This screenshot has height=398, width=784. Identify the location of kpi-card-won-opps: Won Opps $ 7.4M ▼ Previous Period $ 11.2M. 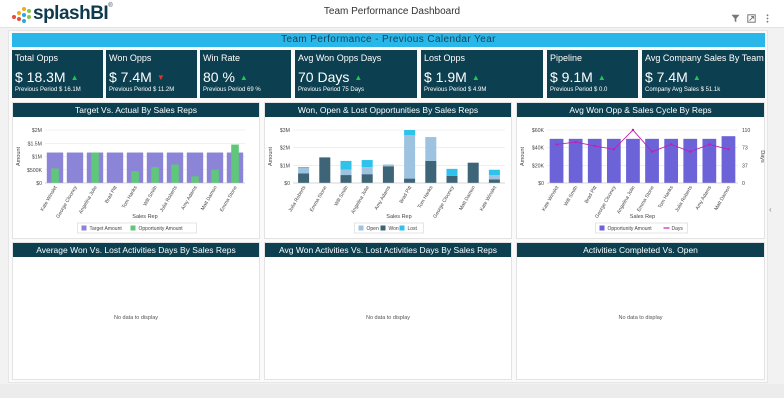
(151, 74).